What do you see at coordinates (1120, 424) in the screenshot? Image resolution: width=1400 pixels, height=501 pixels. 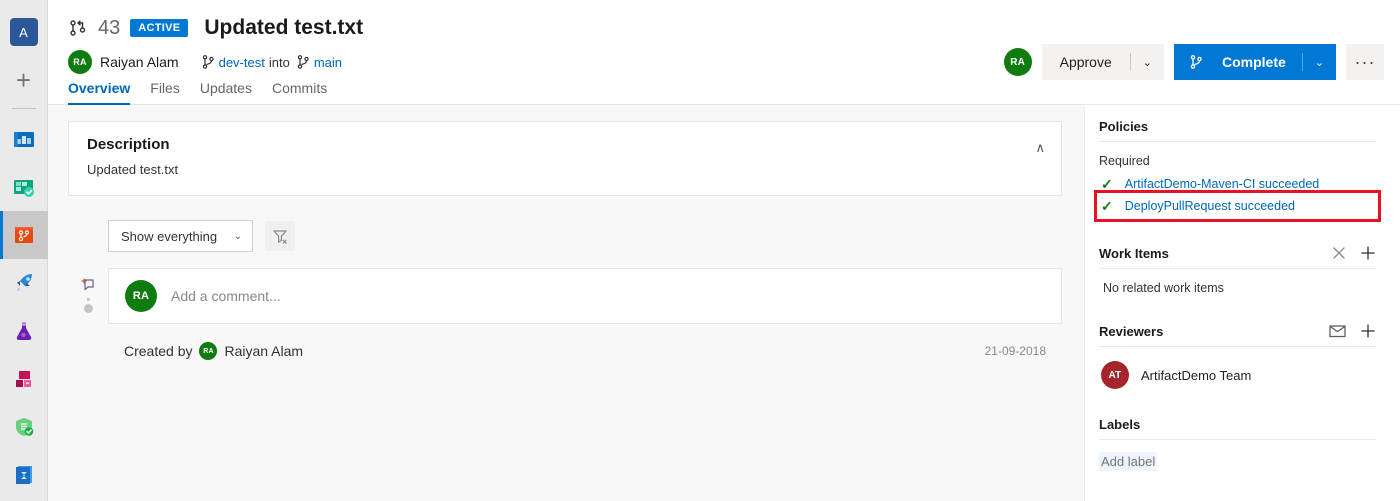 I see `labels-title: Labels` at bounding box center [1120, 424].